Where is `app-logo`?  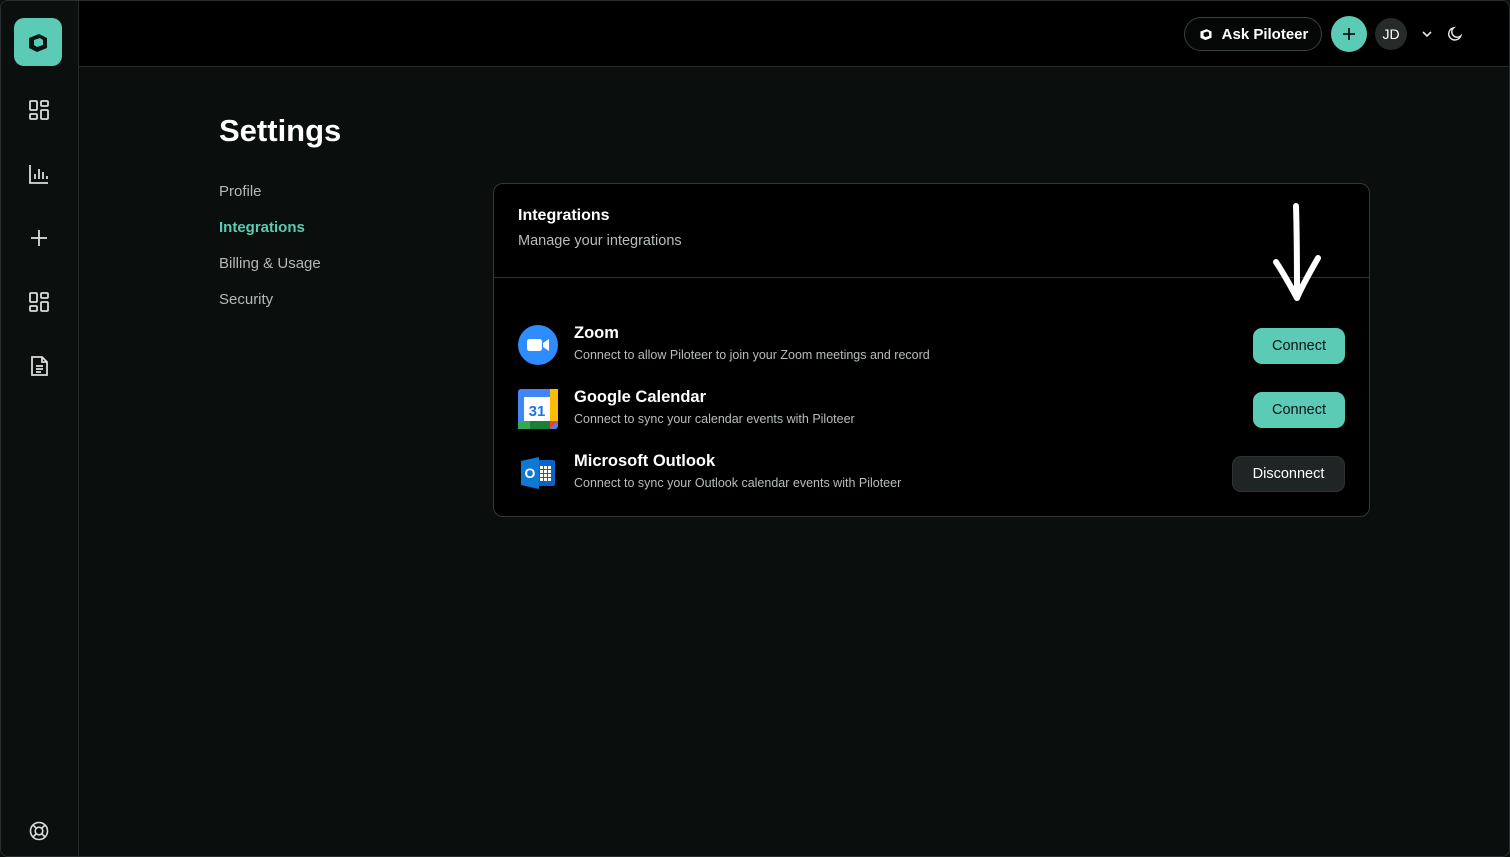
app-logo is located at coordinates (38, 42).